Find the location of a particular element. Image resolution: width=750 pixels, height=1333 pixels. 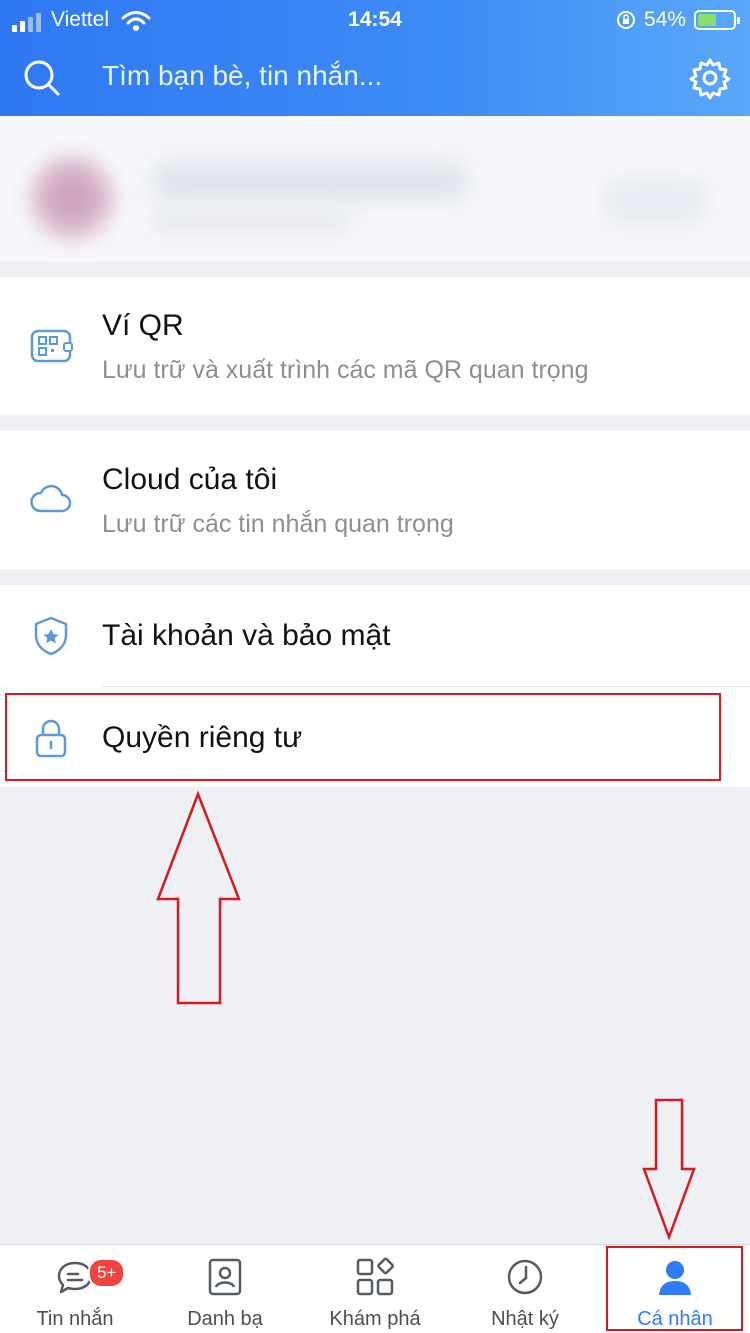

tab-contacts: Danh bạ is located at coordinates (225, 1289).